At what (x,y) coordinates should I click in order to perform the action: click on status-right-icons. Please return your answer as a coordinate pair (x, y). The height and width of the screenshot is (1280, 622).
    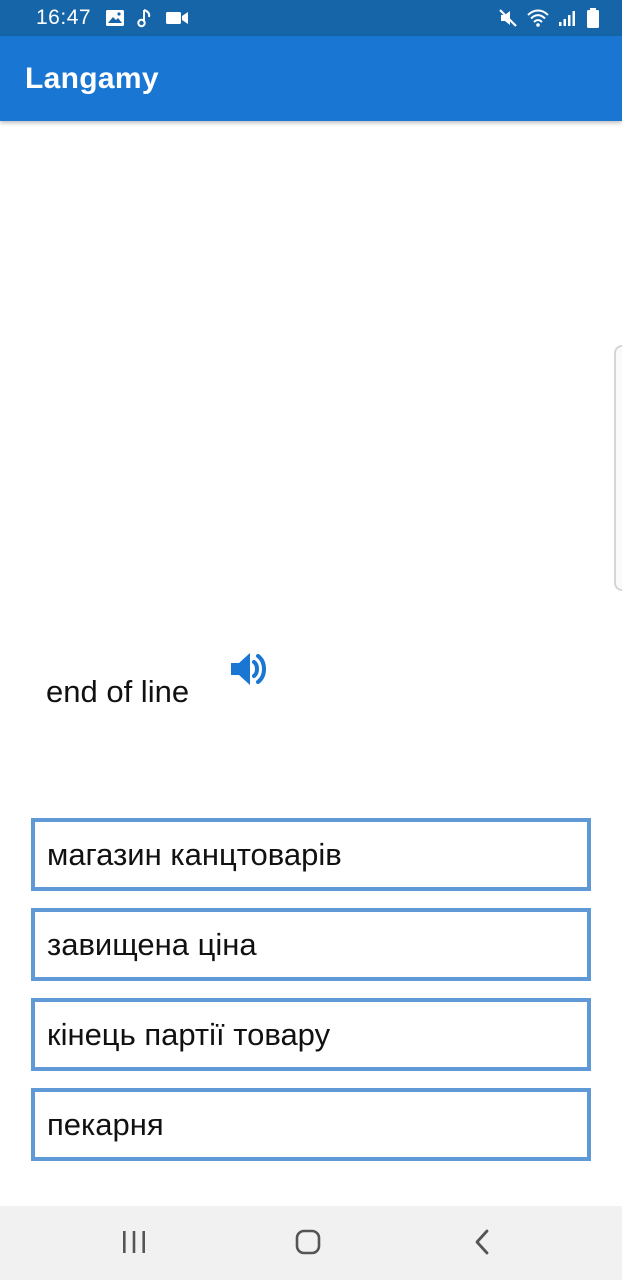
    Looking at the image, I should click on (549, 18).